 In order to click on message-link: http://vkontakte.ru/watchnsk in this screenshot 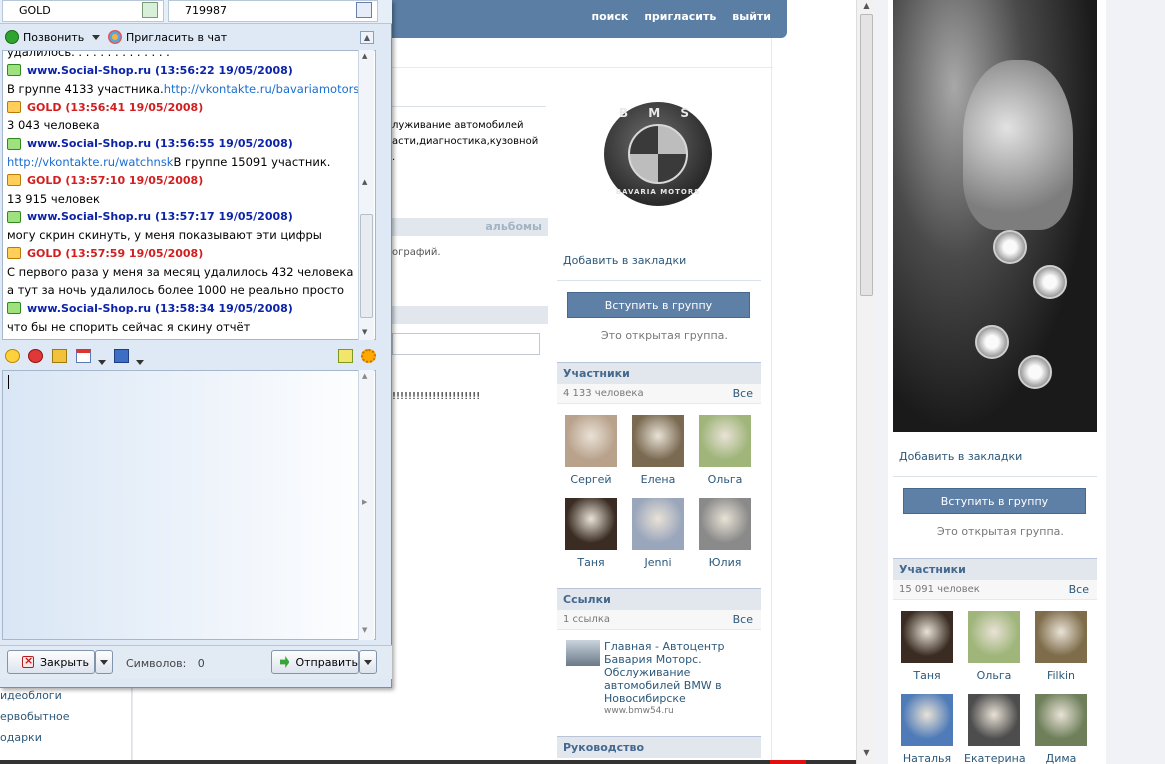, I will do `click(90, 162)`.